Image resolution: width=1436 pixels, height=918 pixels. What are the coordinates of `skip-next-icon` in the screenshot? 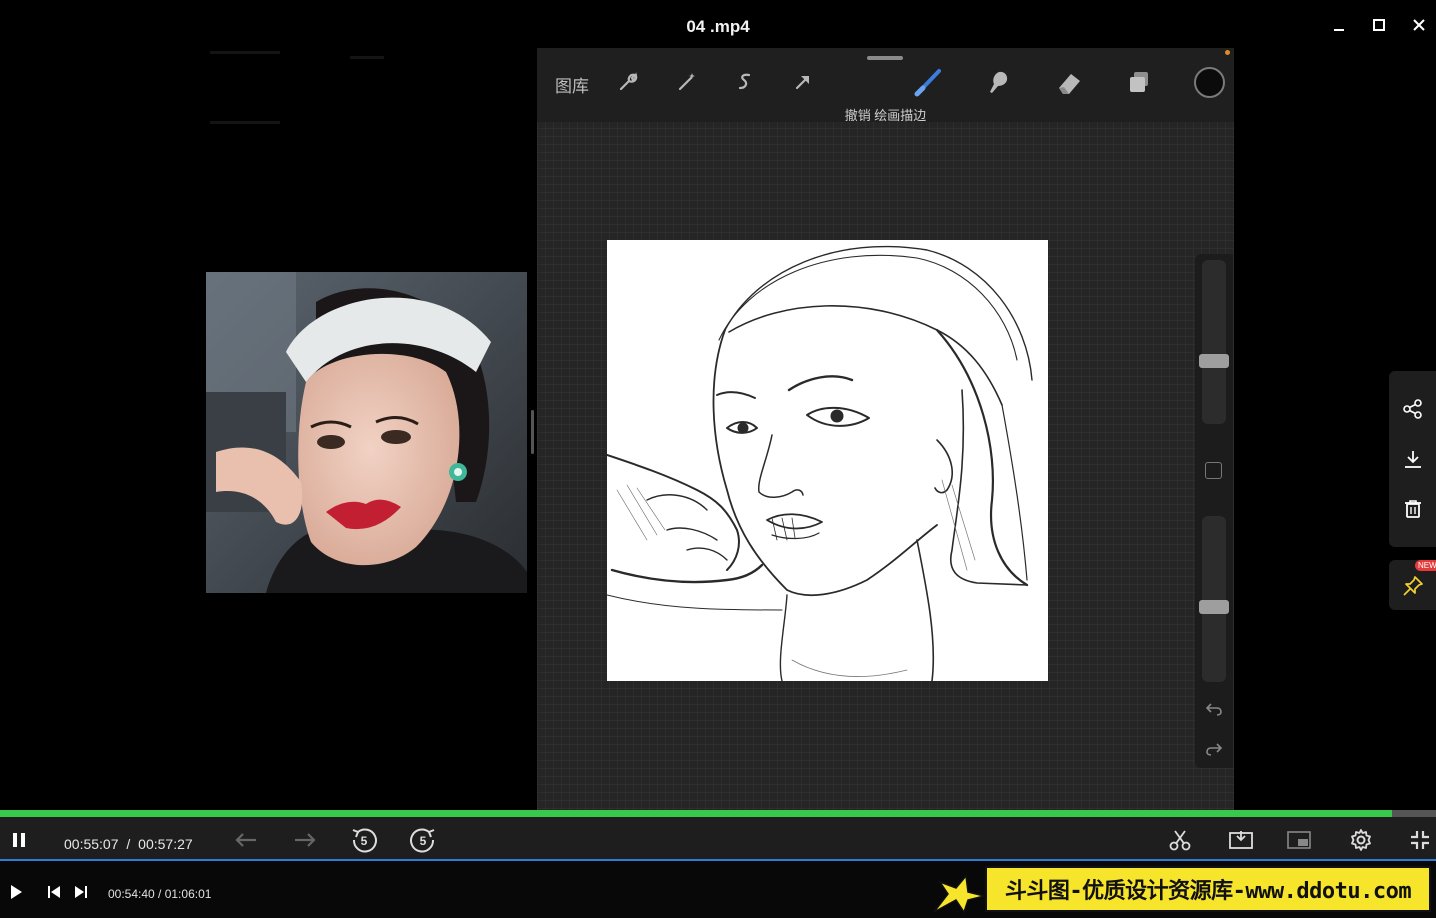 It's located at (81, 892).